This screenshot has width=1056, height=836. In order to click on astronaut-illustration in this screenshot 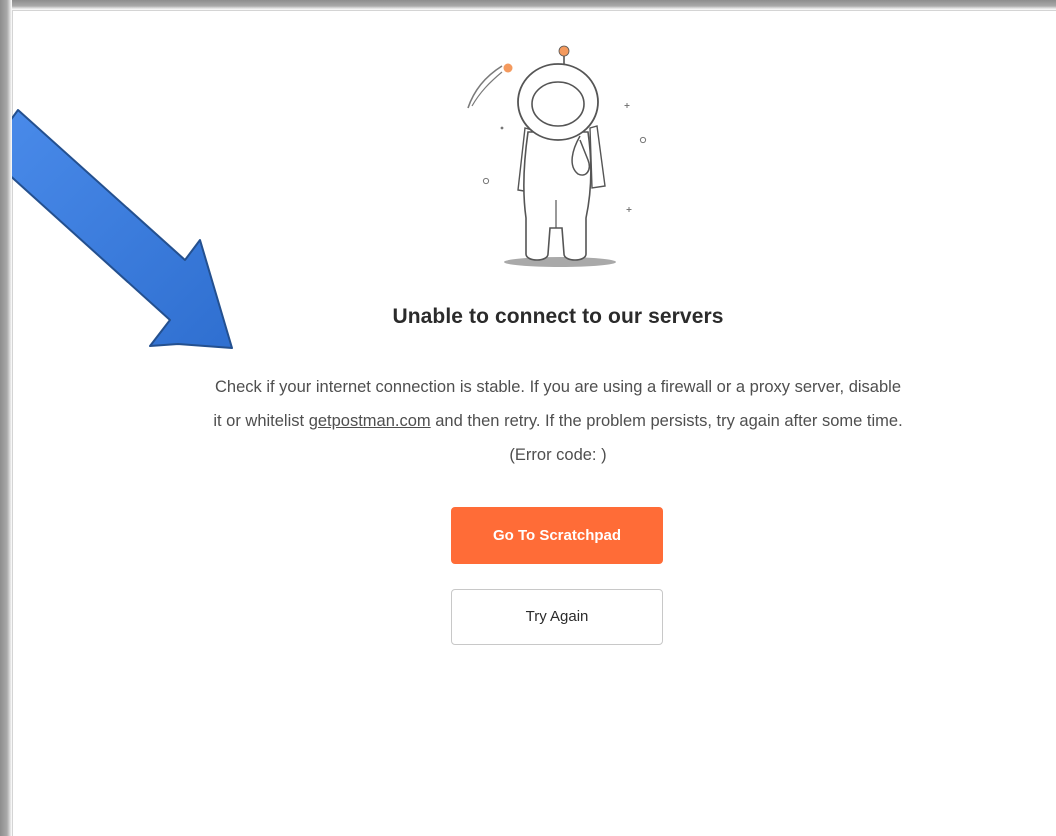, I will do `click(557, 156)`.